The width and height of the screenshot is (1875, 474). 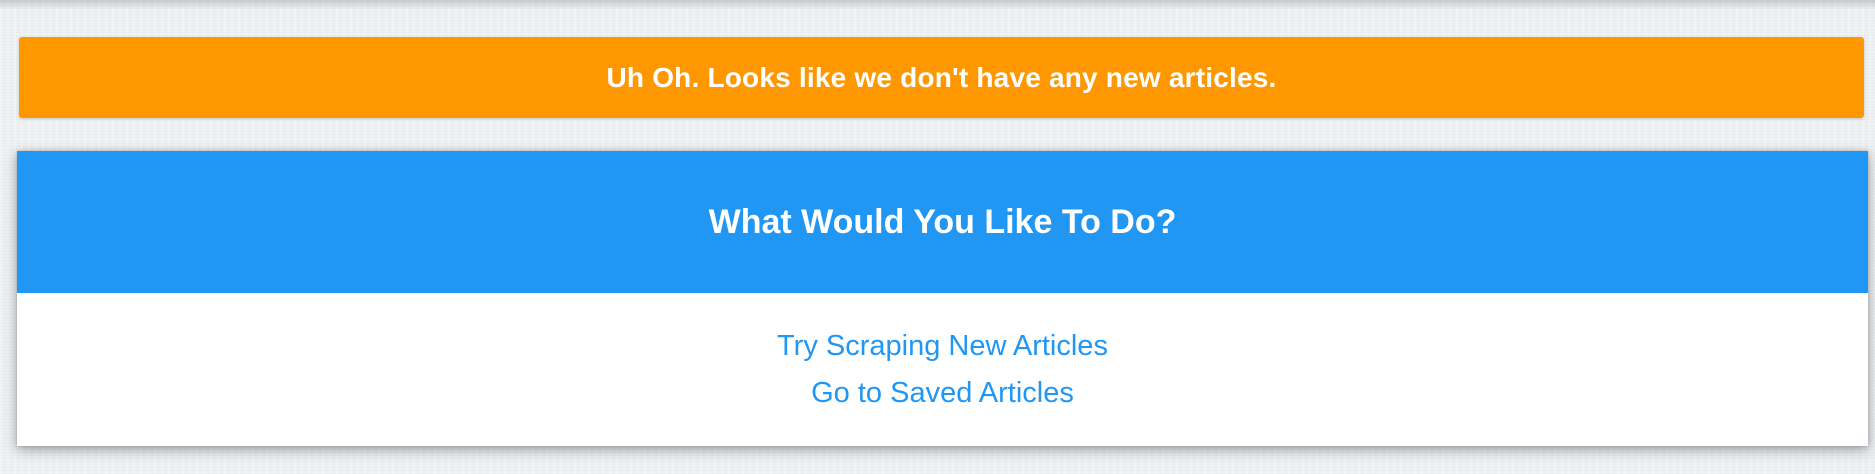 I want to click on scrape-articles-link: Try Scraping New Articles, so click(x=942, y=346).